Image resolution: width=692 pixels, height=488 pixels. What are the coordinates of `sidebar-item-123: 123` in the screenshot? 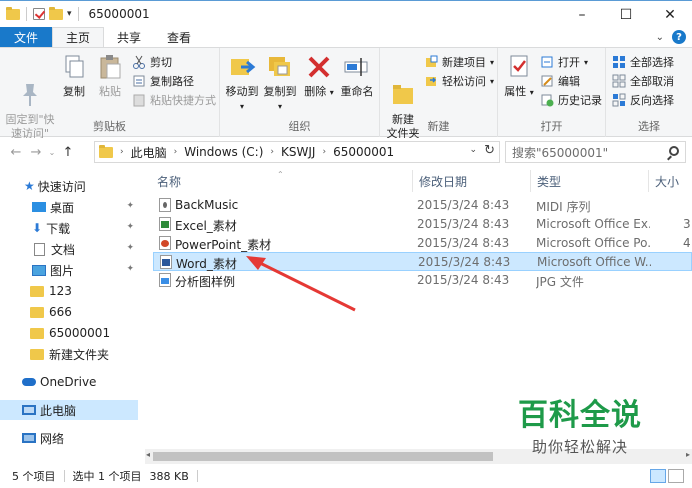 It's located at (69, 291).